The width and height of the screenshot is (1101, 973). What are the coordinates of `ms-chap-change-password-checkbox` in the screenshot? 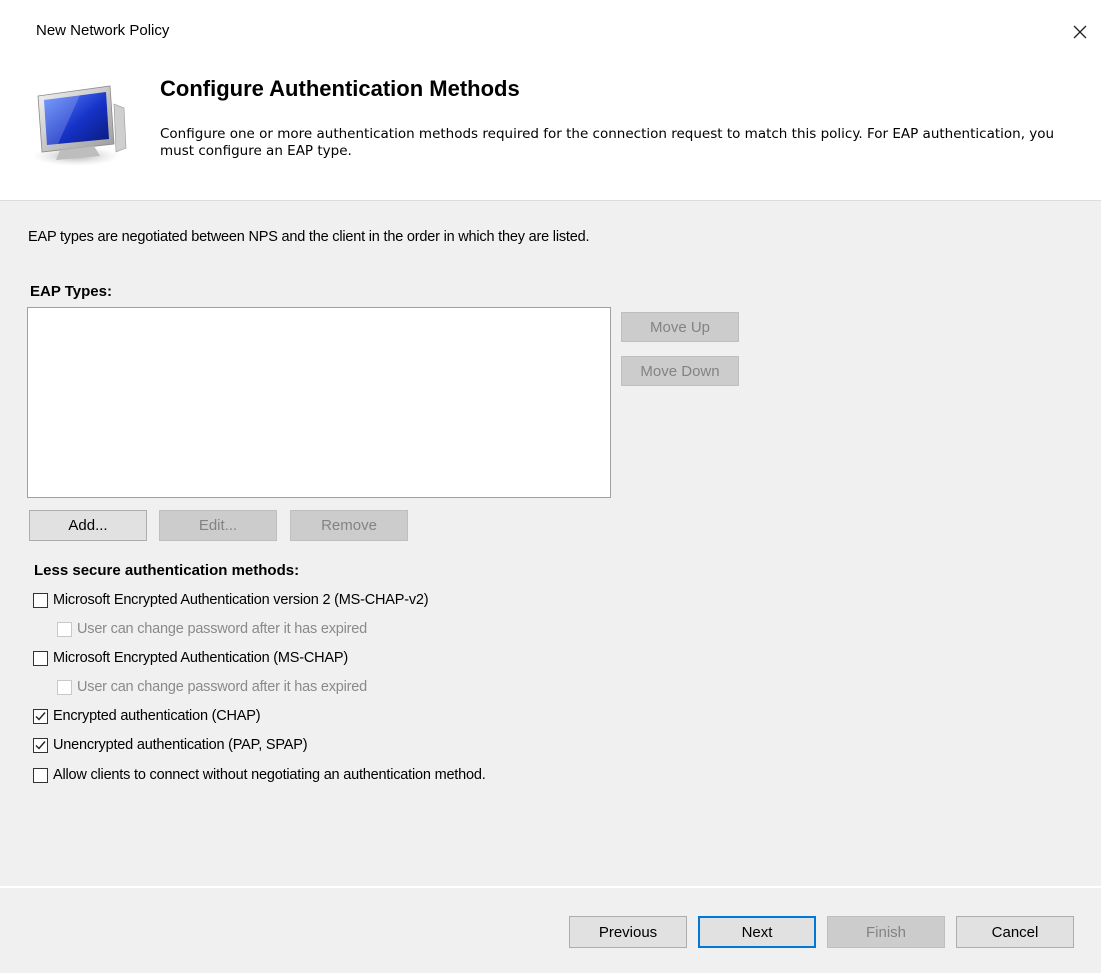 It's located at (64, 687).